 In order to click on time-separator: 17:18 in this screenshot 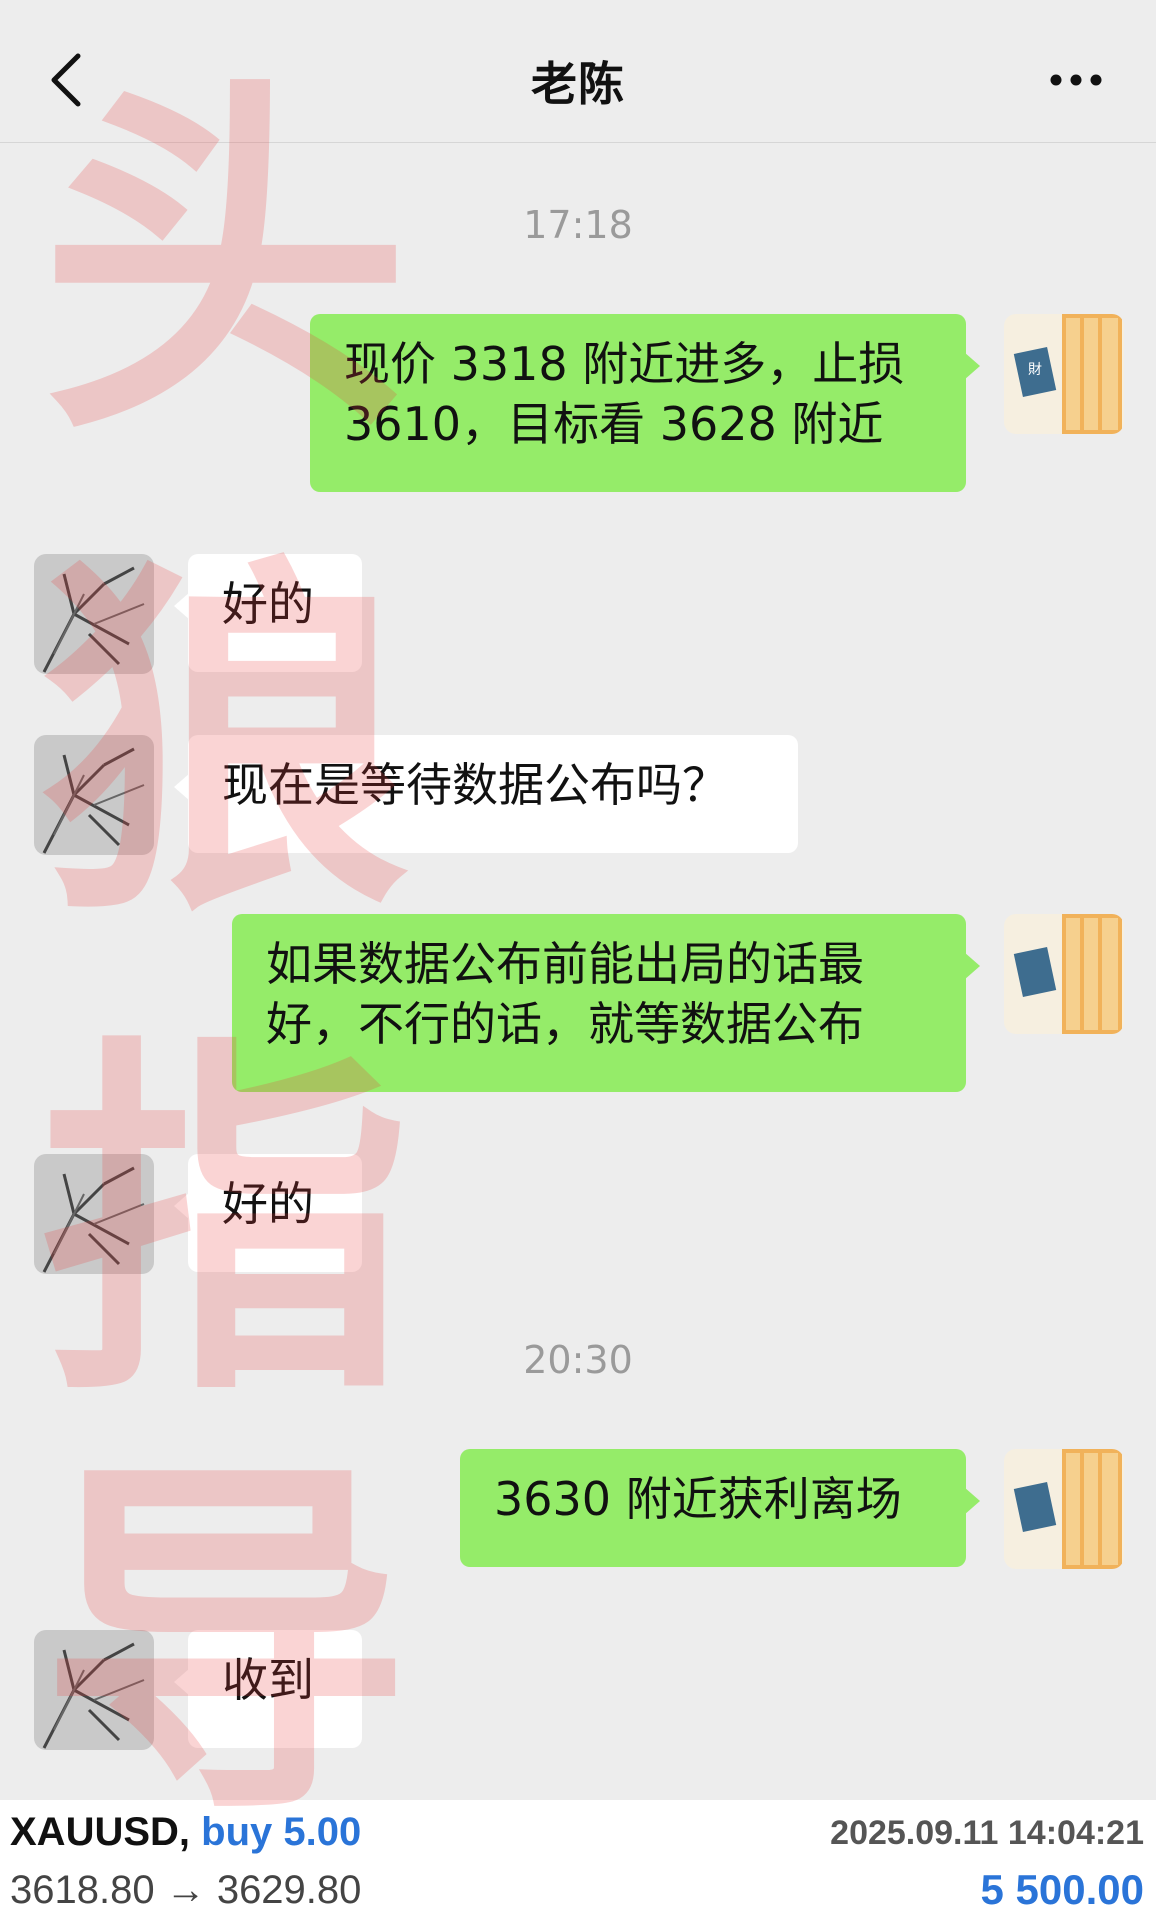, I will do `click(578, 225)`.